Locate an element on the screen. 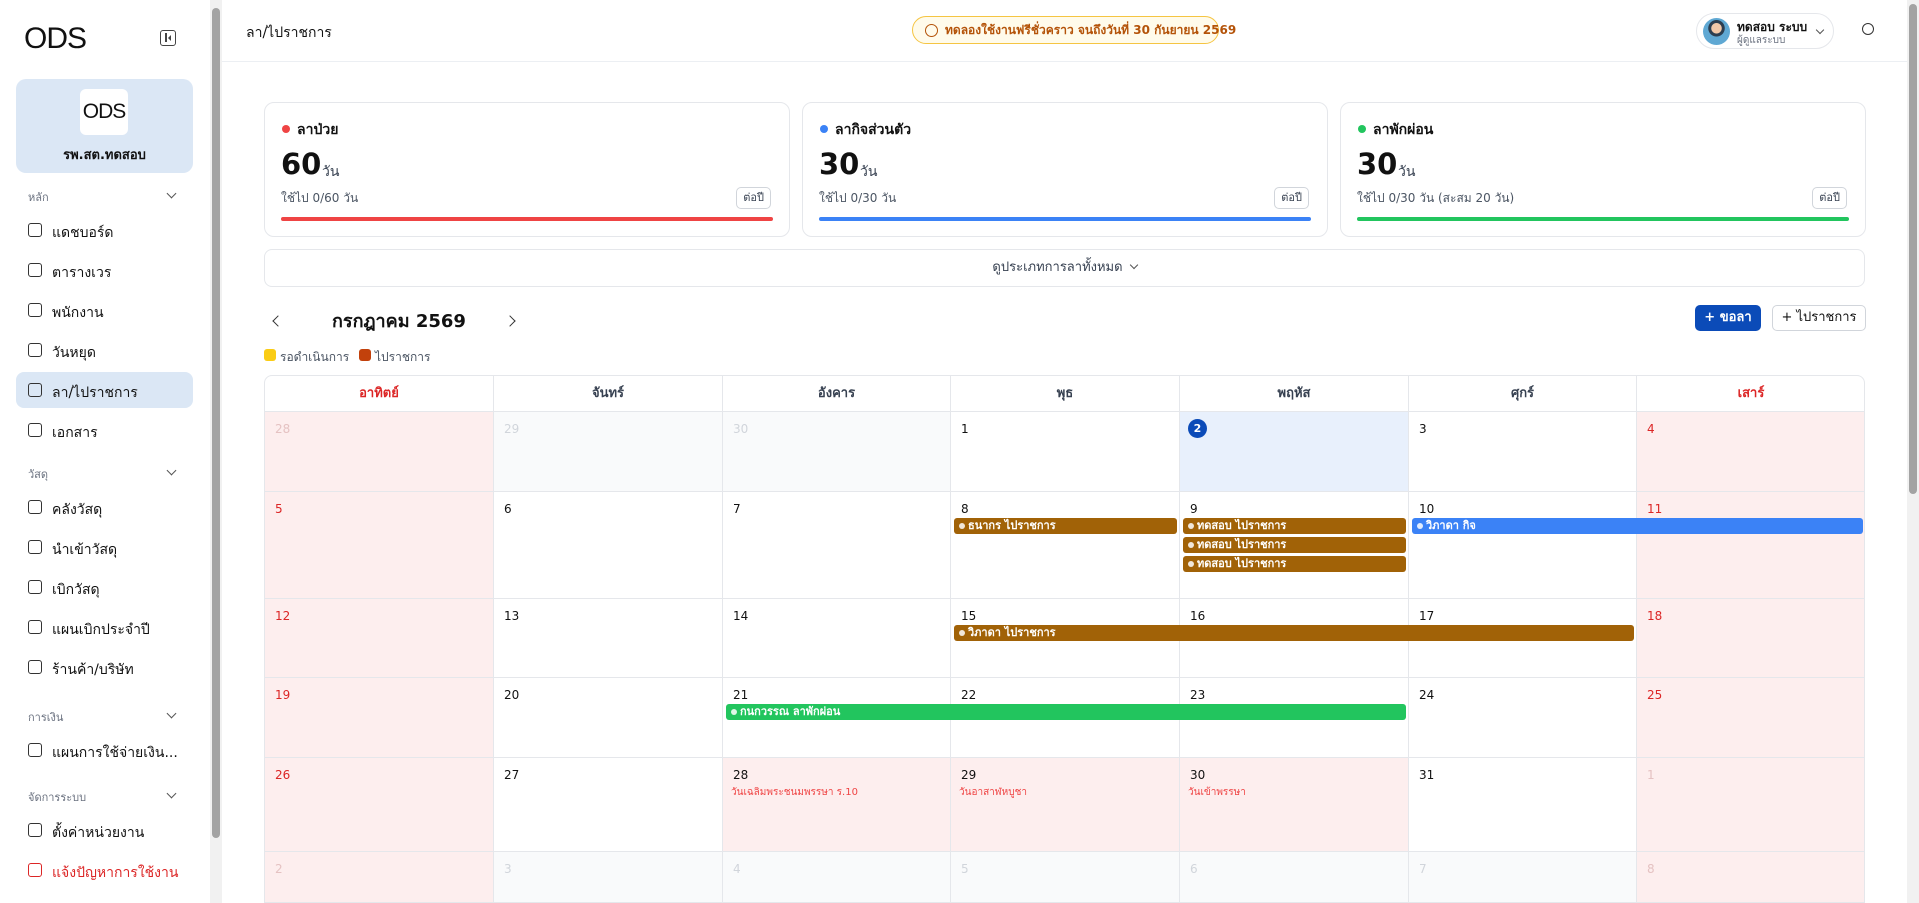 This screenshot has height=903, width=1919. calendar-day-cell: 26 is located at coordinates (379, 805).